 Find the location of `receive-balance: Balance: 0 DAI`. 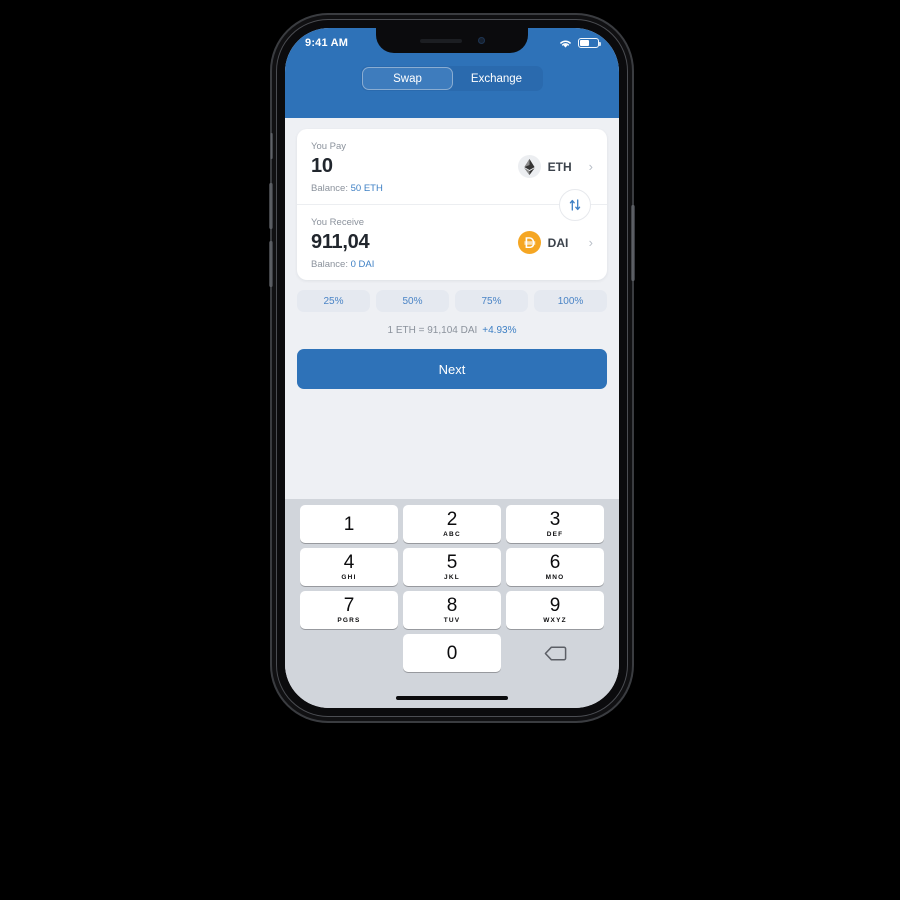

receive-balance: Balance: 0 DAI is located at coordinates (452, 264).